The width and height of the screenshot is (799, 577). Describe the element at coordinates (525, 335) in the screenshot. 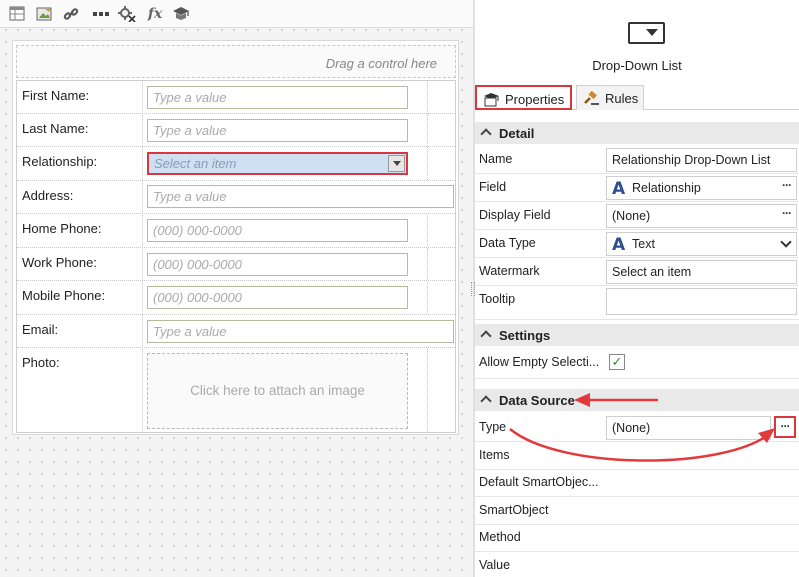

I see `settings-section-title: Settings` at that location.